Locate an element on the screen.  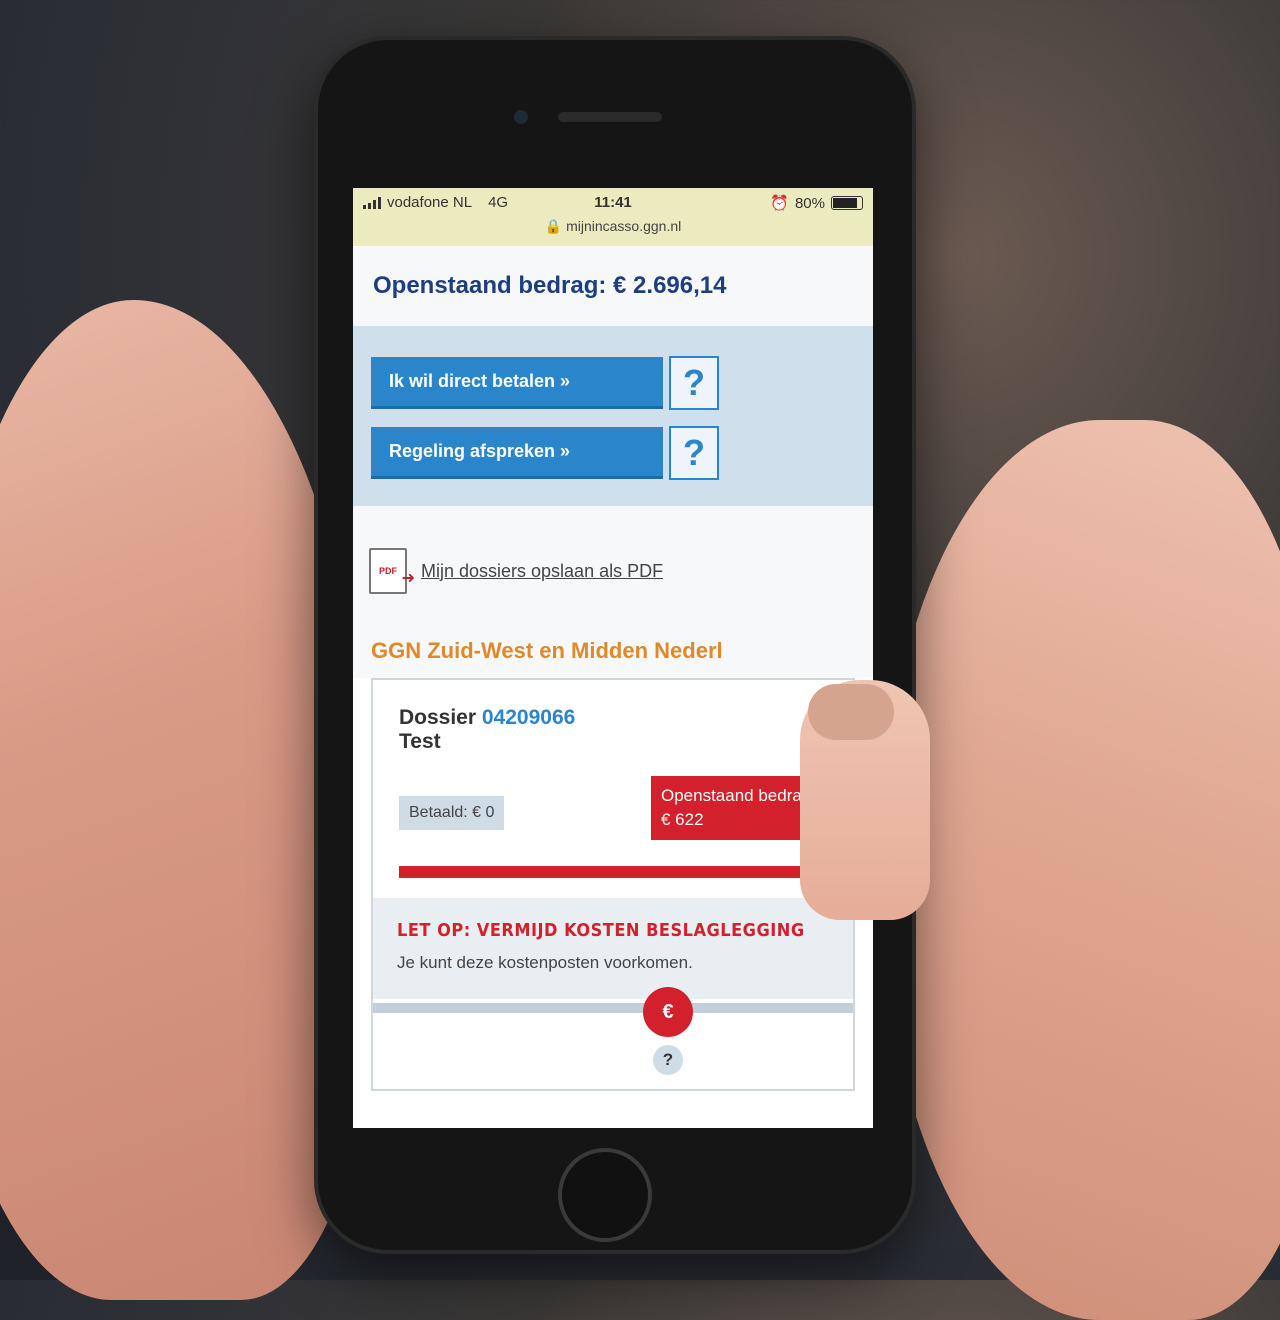
dossier-amounts: Betaald: € 0 Openstaand bedrag: € 622 is located at coordinates (613, 819).